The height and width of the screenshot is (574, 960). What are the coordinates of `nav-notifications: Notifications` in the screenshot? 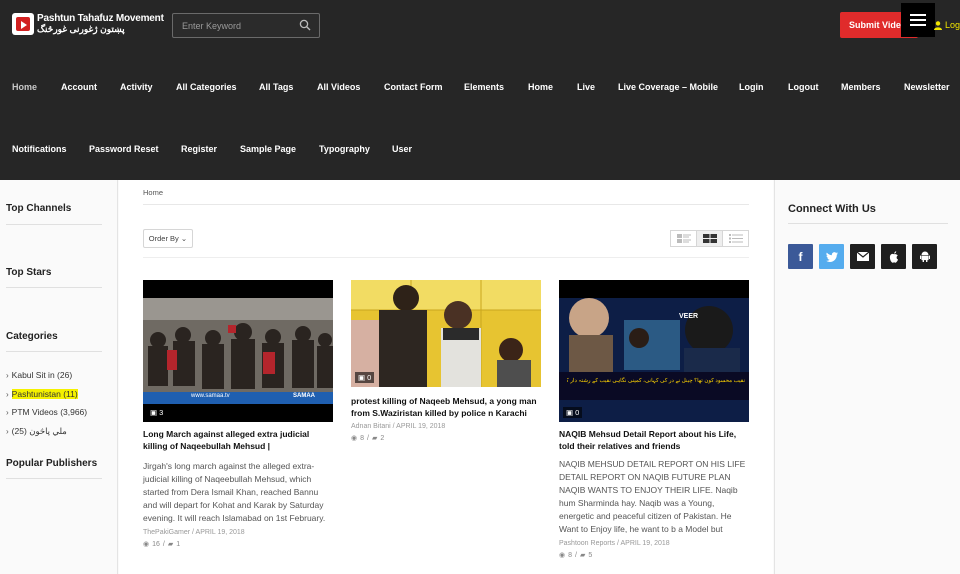 It's located at (39, 149).